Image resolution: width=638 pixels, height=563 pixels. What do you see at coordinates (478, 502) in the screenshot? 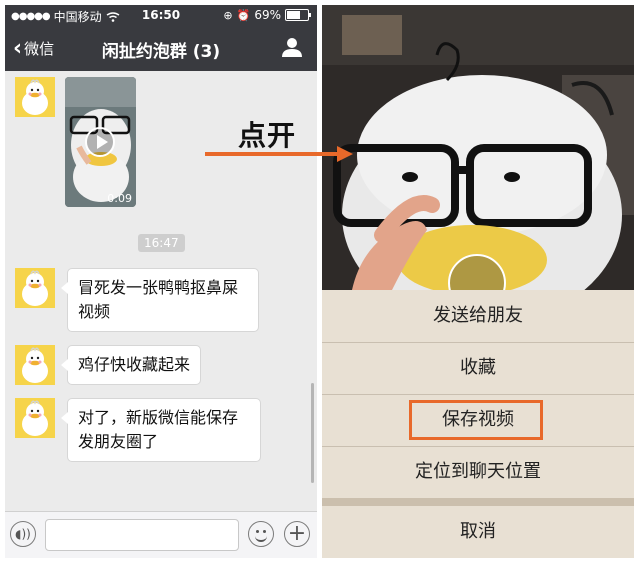
I see `divider` at bounding box center [478, 502].